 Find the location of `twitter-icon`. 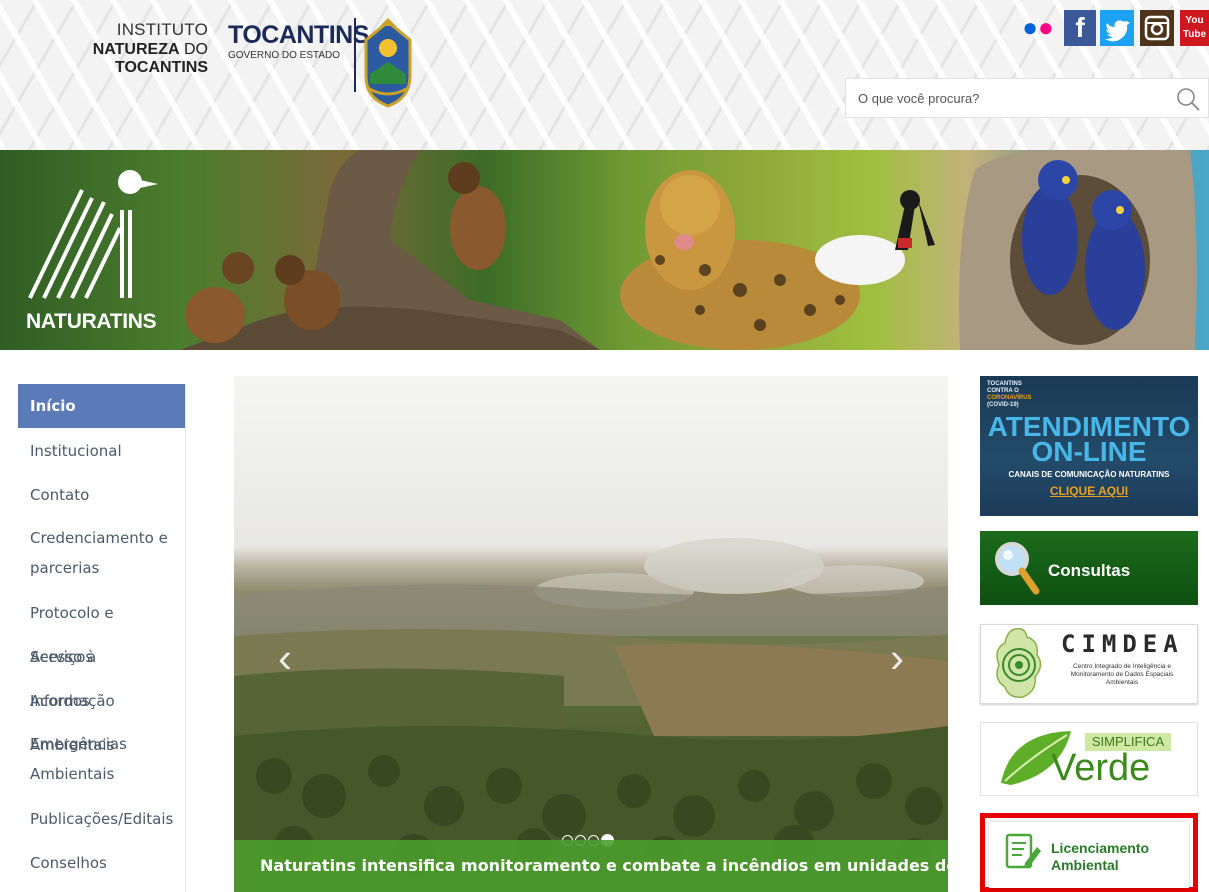

twitter-icon is located at coordinates (1117, 28).